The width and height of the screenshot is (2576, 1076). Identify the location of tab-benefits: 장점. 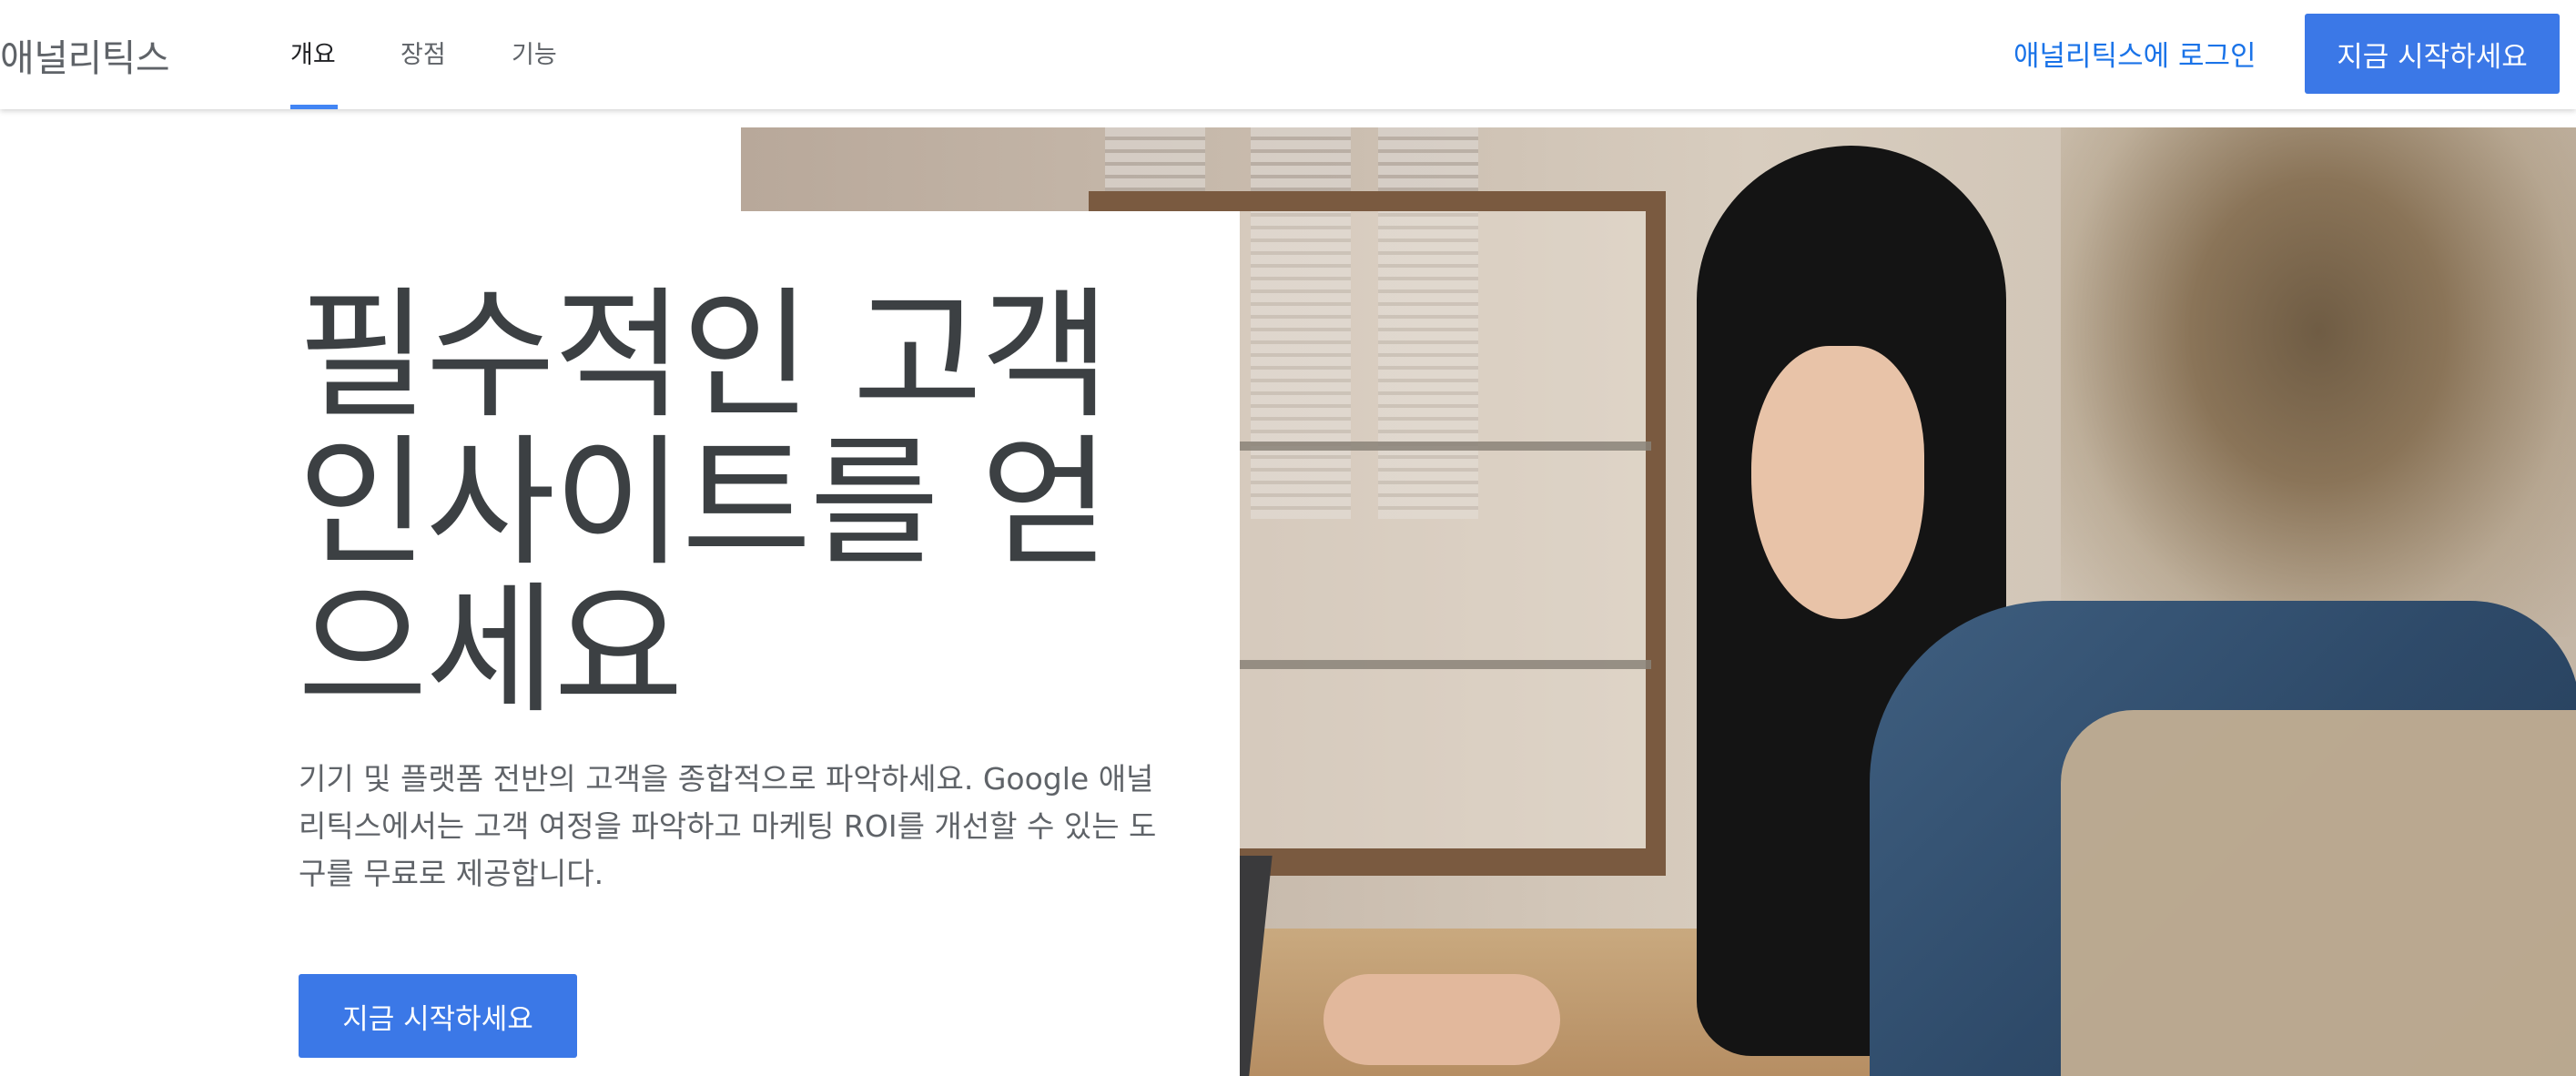
(423, 53).